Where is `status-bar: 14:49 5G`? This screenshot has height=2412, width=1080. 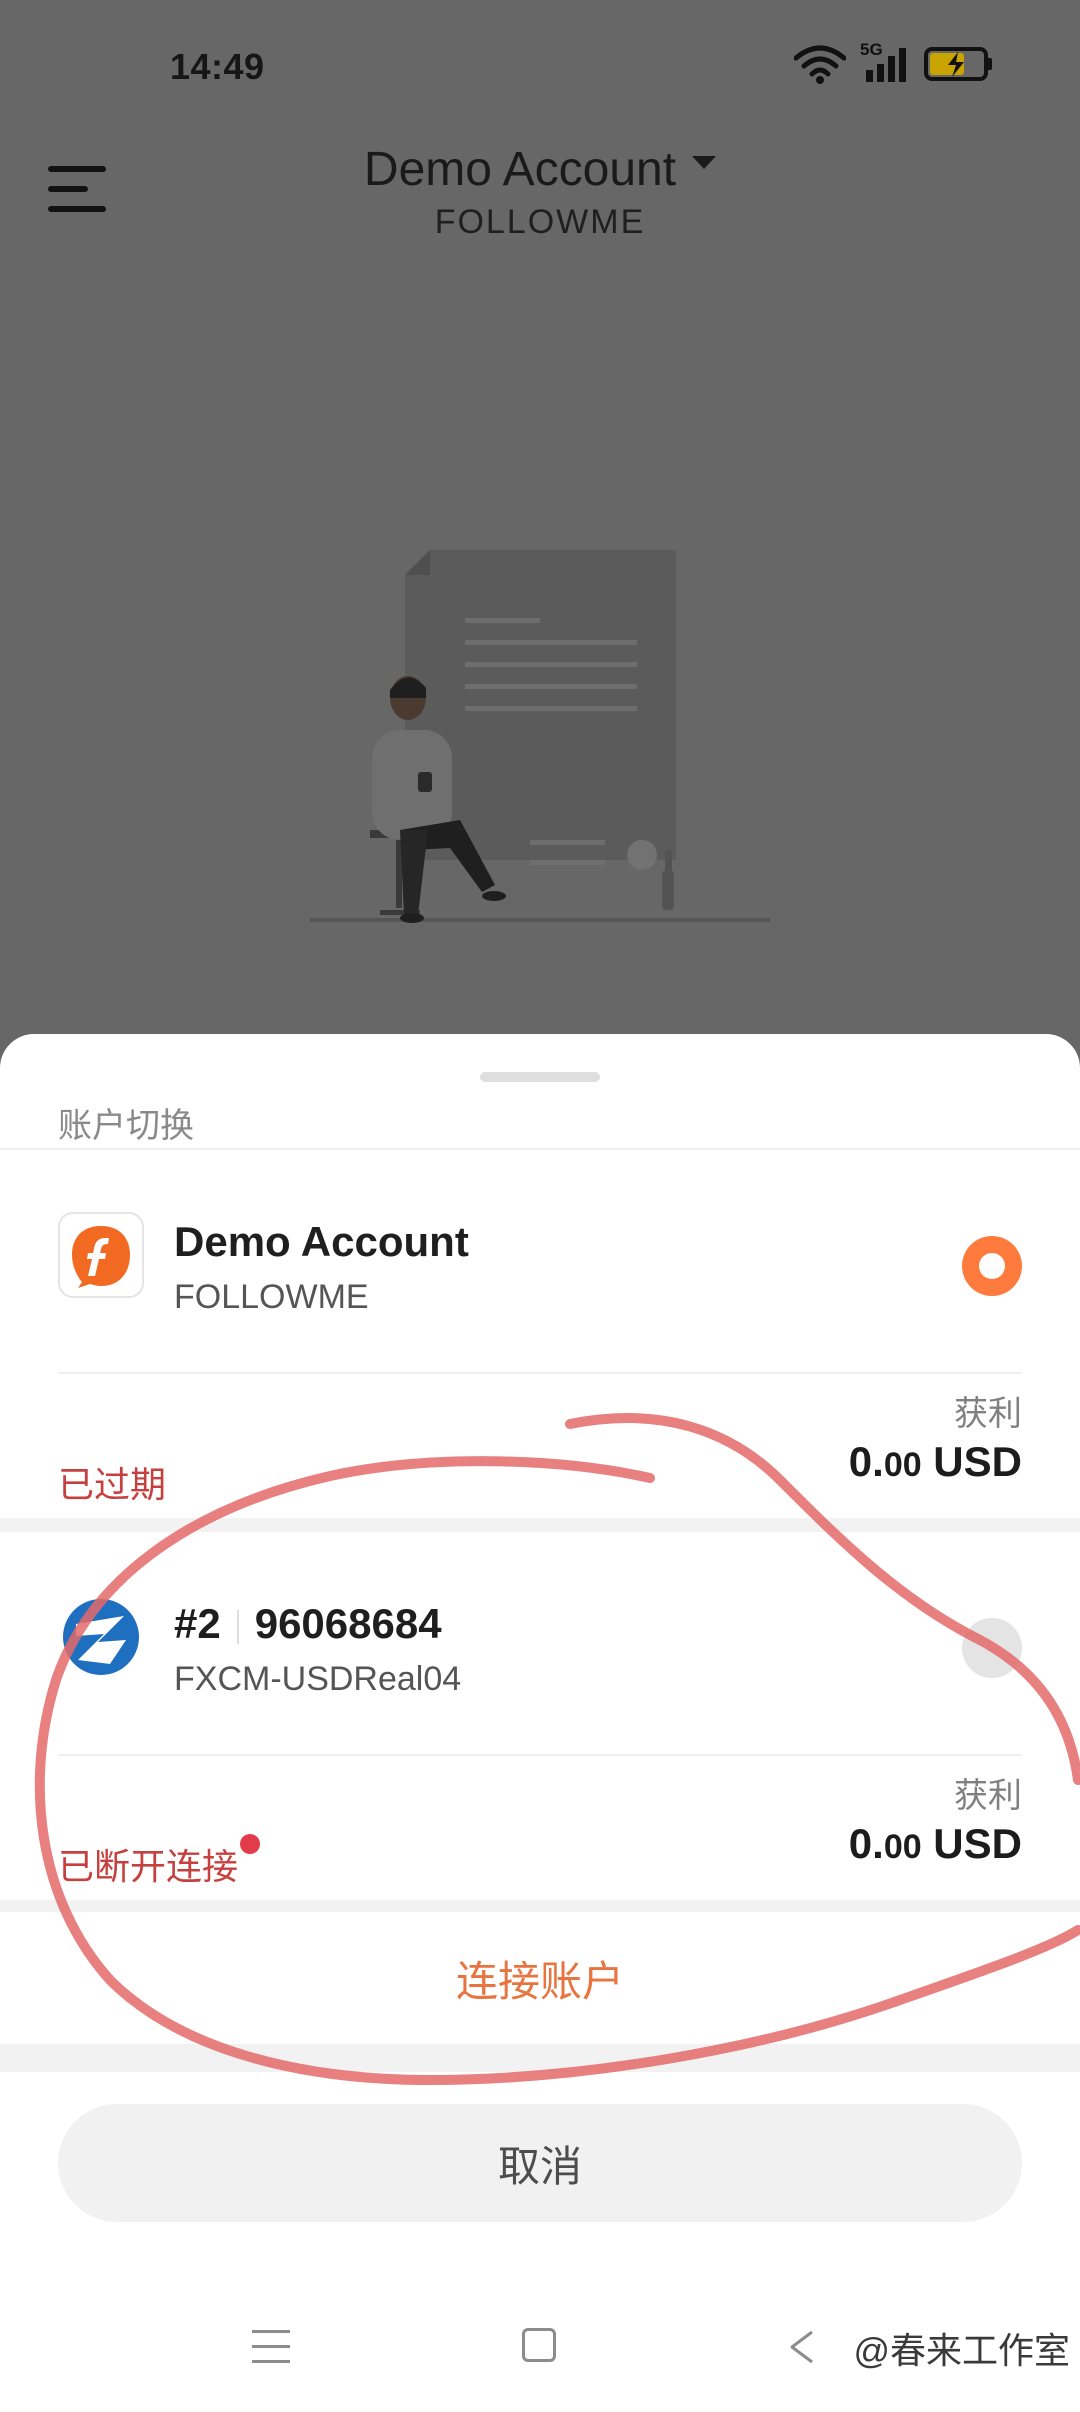
status-bar: 14:49 5G is located at coordinates (540, 65).